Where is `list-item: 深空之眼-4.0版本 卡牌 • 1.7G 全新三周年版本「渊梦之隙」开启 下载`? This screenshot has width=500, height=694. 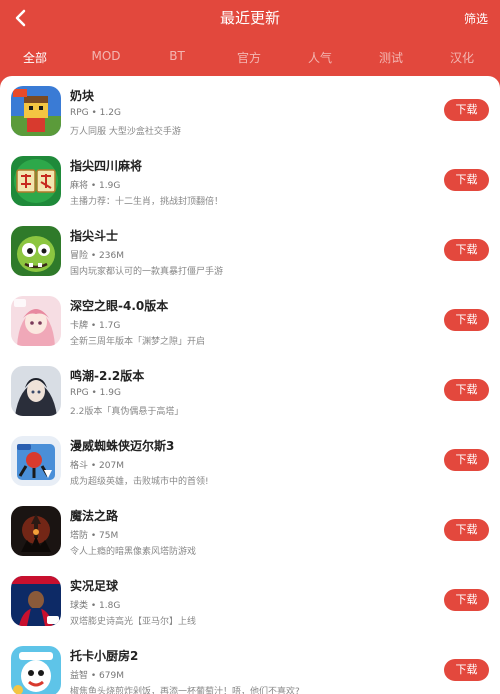
list-item: 深空之眼-4.0版本 卡牌 • 1.7G 全新三周年版本「渊梦之隙」开启 下载 is located at coordinates (250, 321).